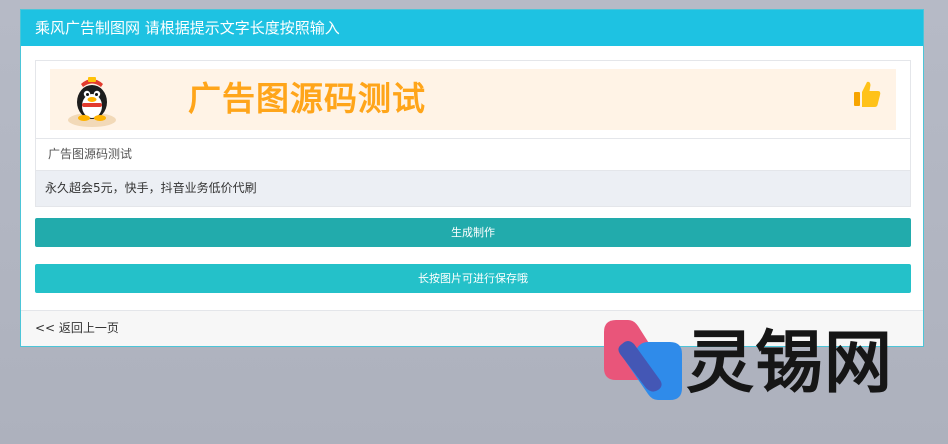 The width and height of the screenshot is (948, 444). I want to click on generate-button: 生成制作, so click(473, 232).